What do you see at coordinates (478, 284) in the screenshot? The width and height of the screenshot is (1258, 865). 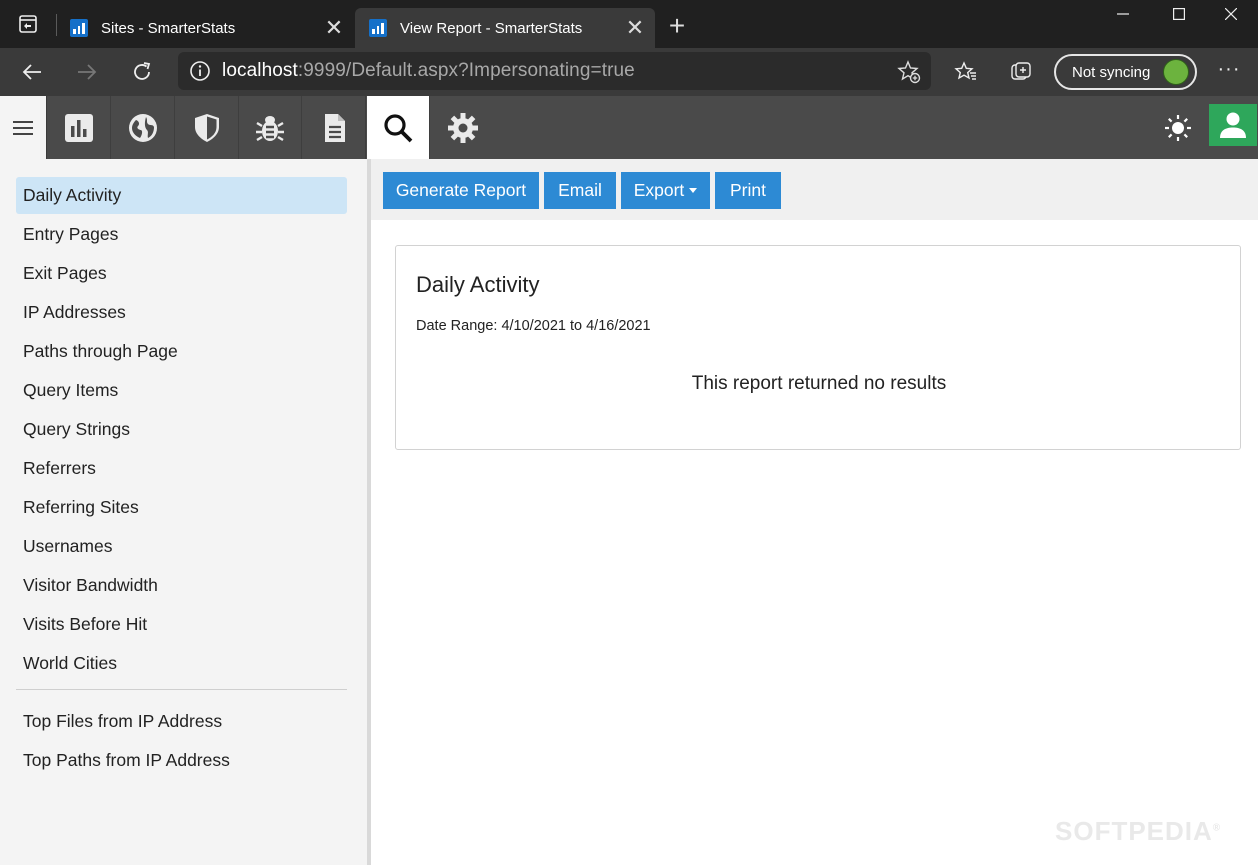 I see `report-title: Daily Activity` at bounding box center [478, 284].